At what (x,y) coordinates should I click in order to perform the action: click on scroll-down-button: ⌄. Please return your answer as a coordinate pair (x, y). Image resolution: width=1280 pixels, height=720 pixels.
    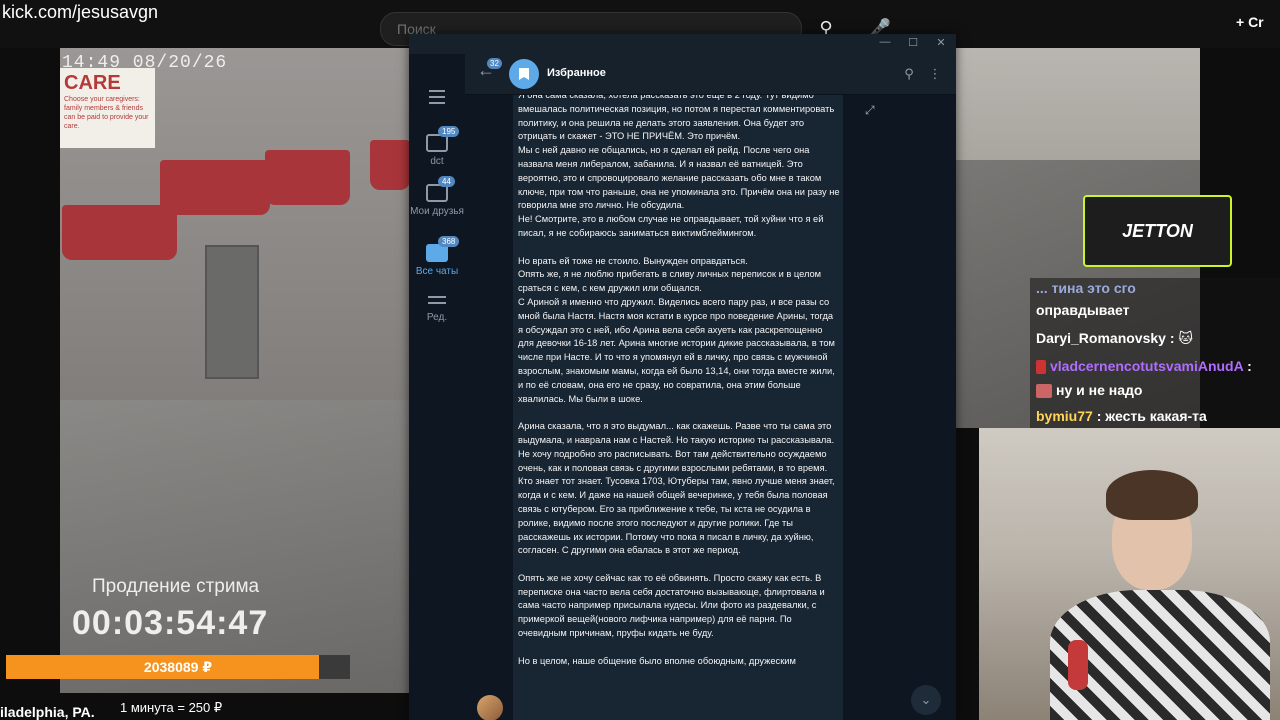
    Looking at the image, I should click on (926, 700).